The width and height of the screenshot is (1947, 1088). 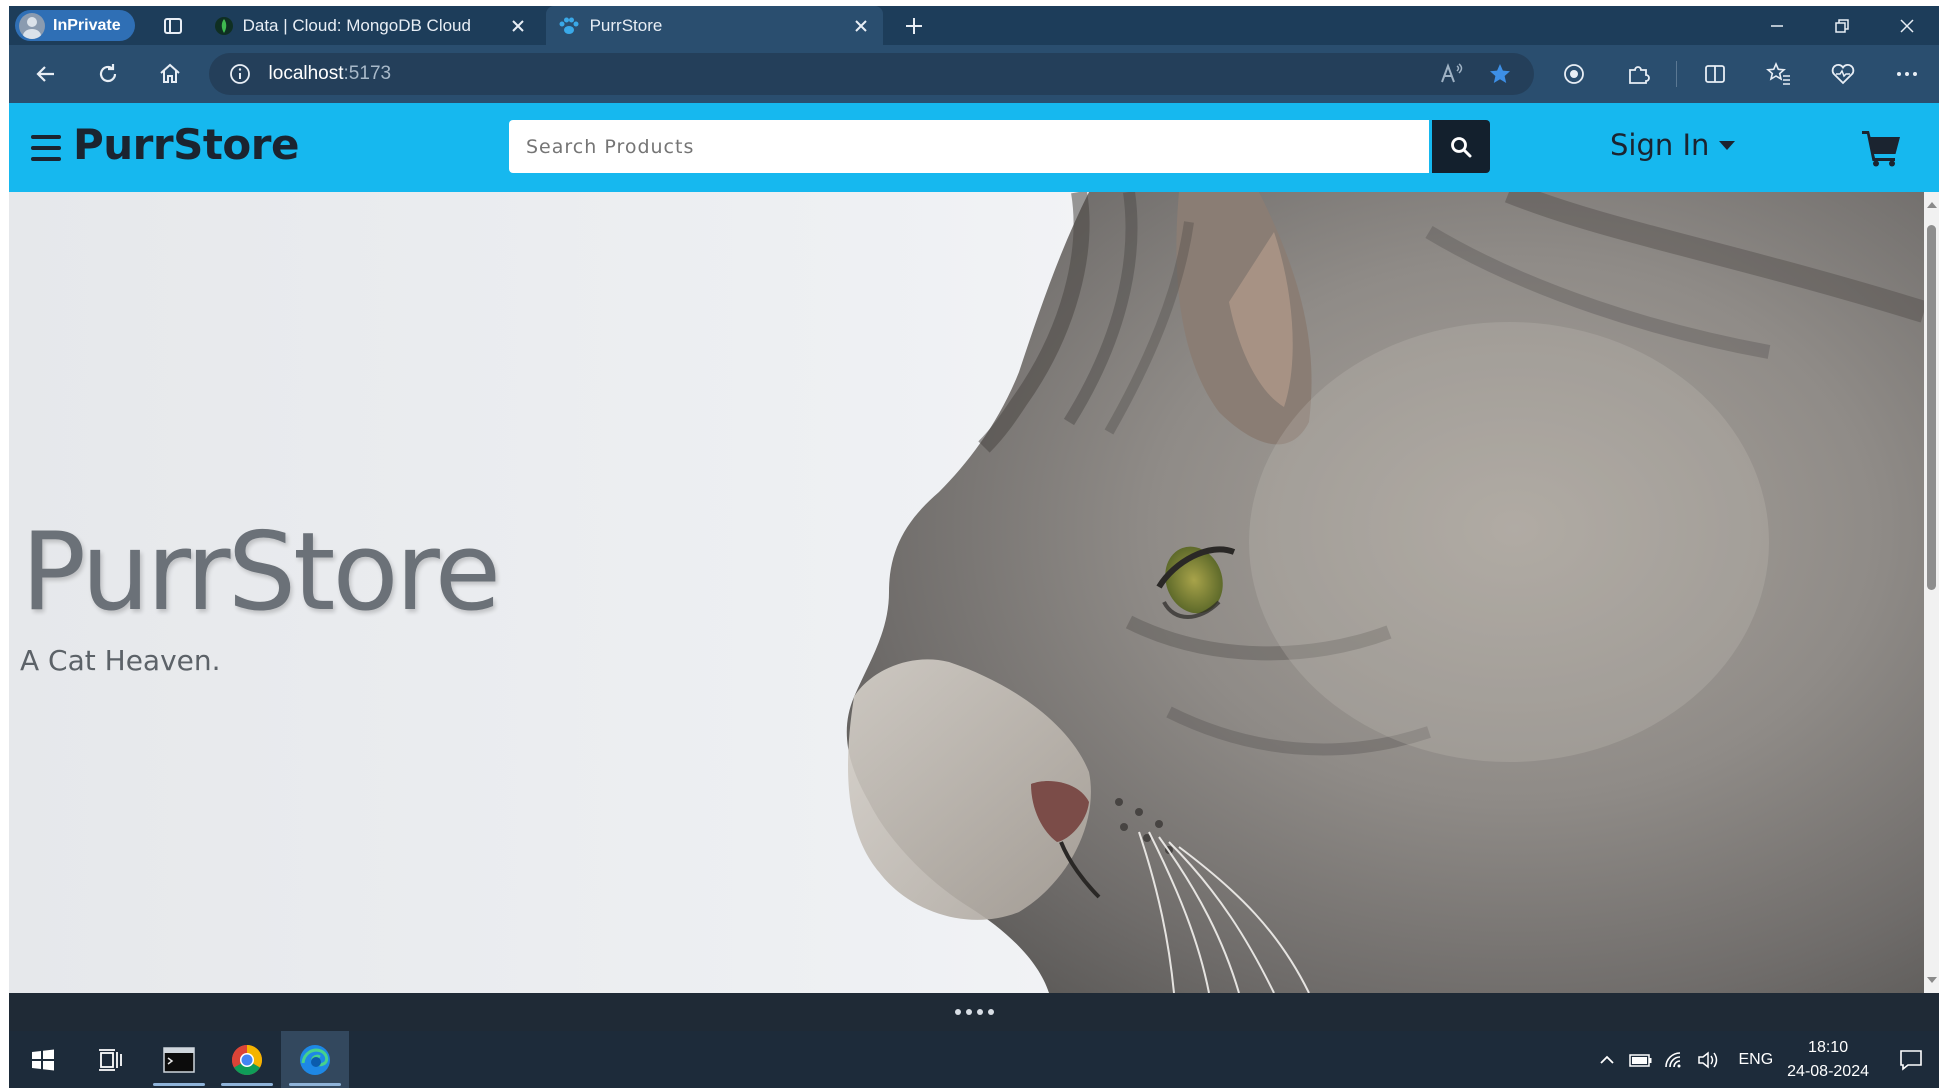 What do you see at coordinates (1676, 74) in the screenshot?
I see `toolbar-separator` at bounding box center [1676, 74].